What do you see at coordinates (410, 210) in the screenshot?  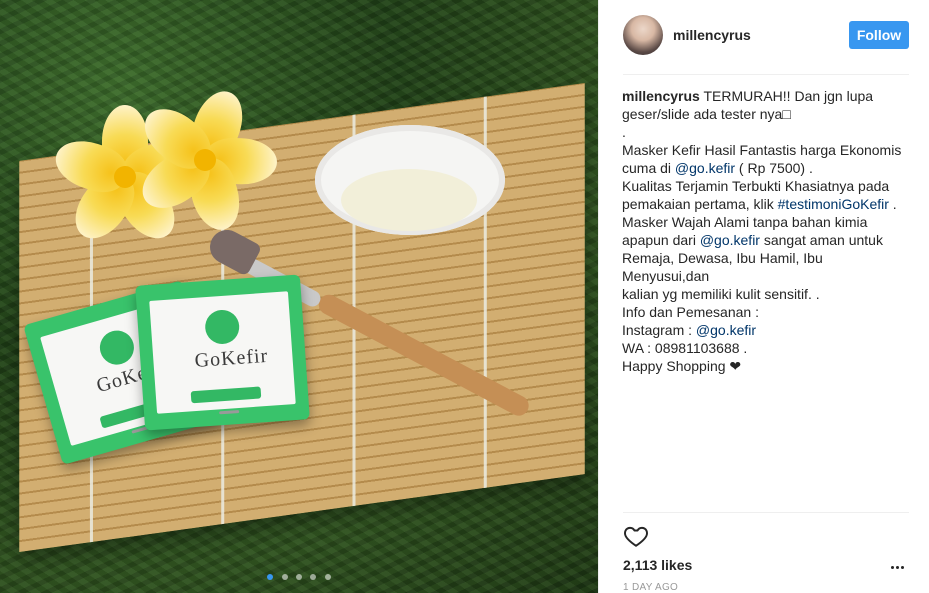 I see `cream-bowl` at bounding box center [410, 210].